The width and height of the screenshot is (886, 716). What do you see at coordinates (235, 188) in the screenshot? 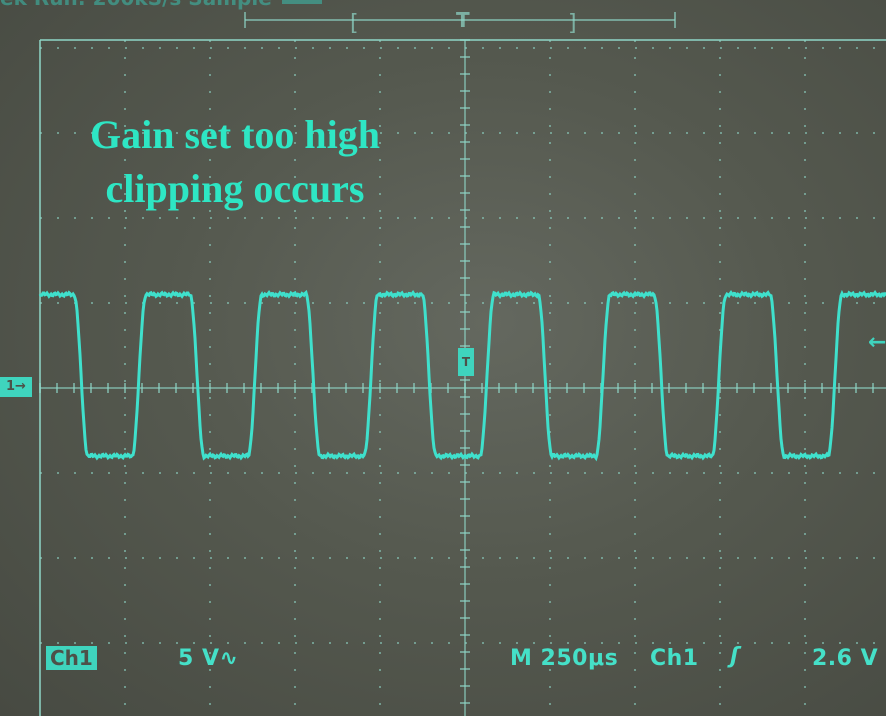
I see `annotation-line-2: clipping occurs` at bounding box center [235, 188].